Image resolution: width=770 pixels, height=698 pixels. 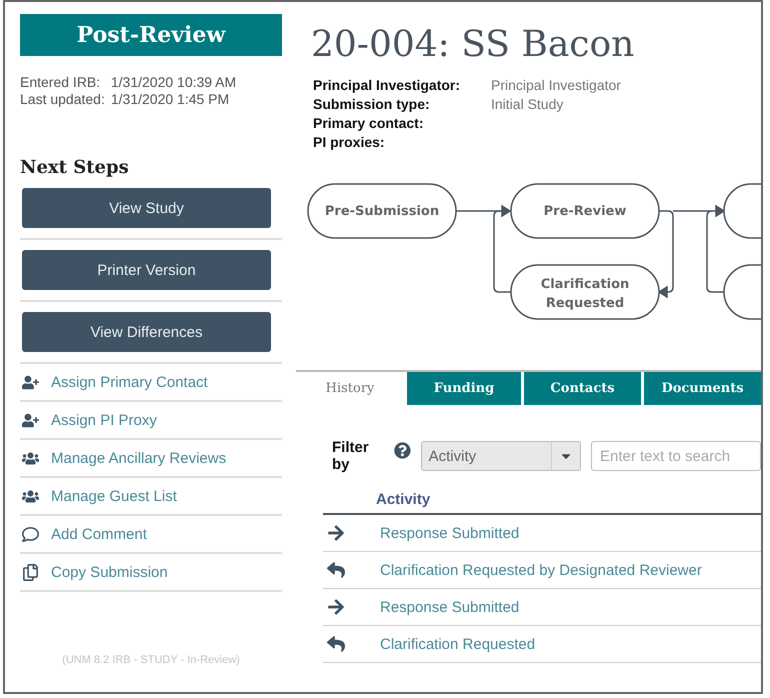 I want to click on workflow-node: Pre-Review, so click(x=585, y=211).